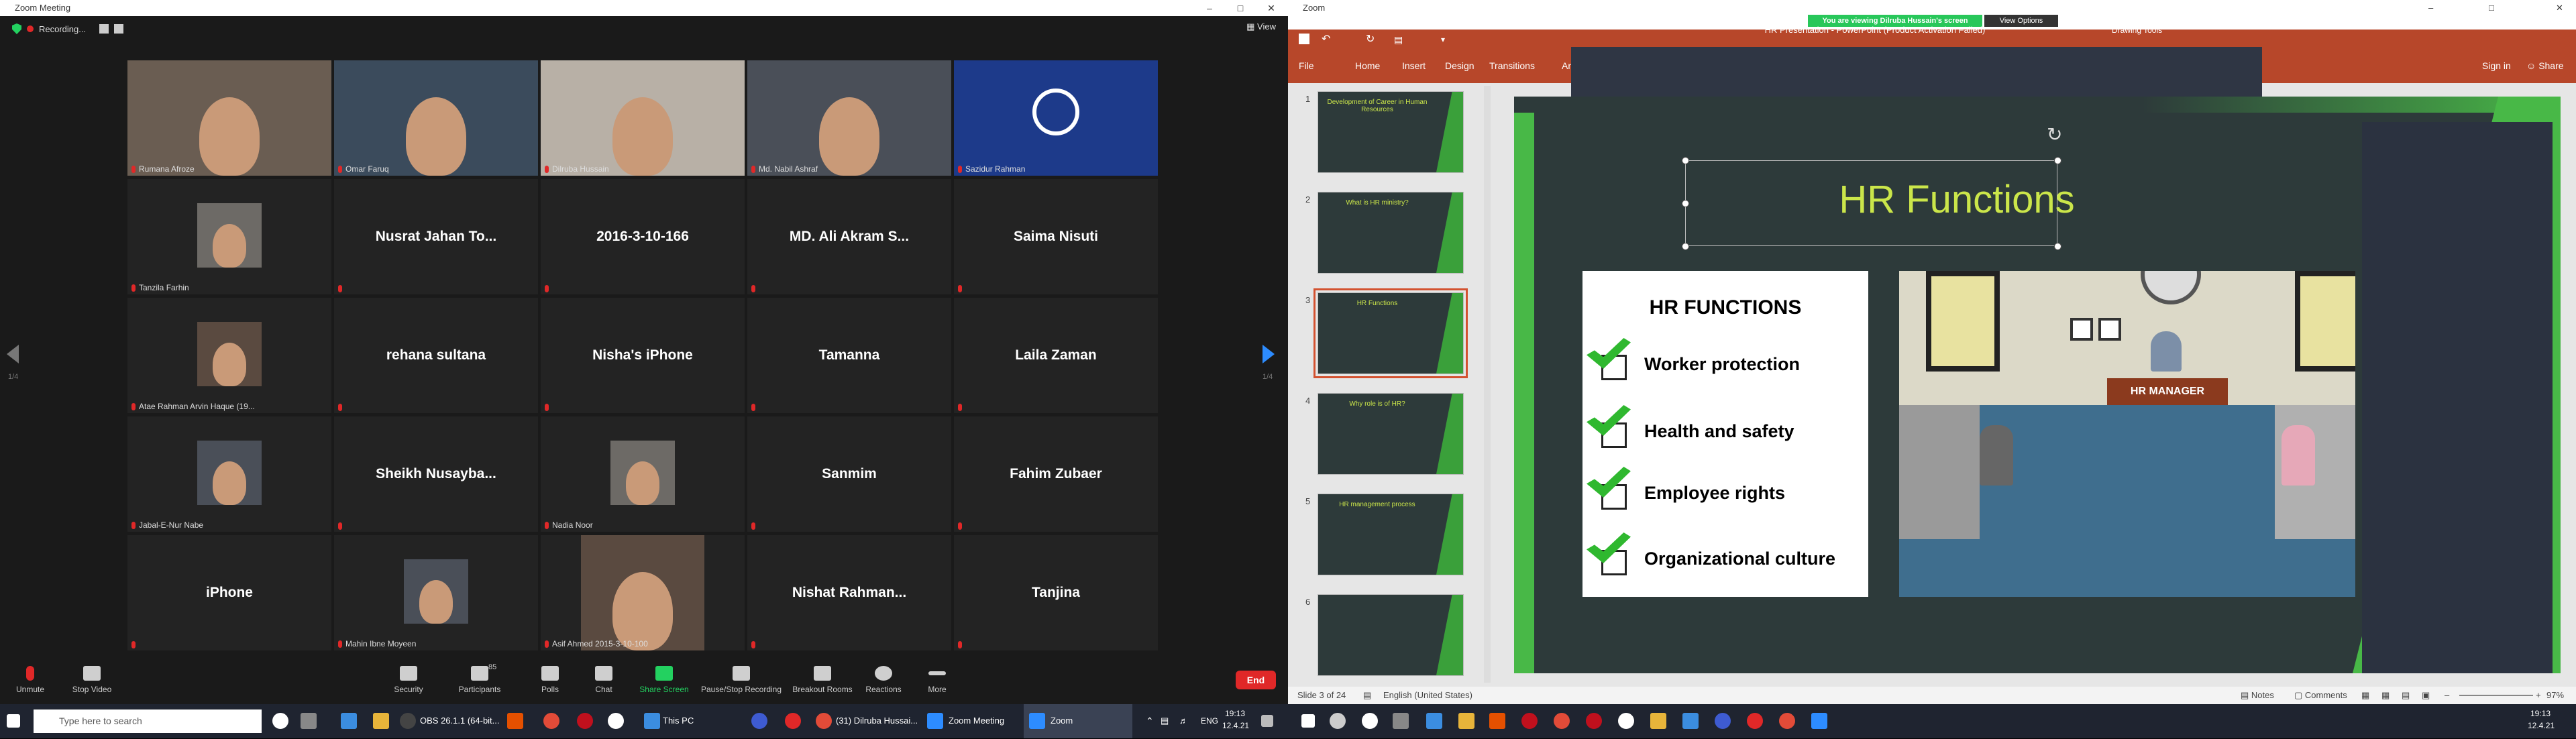 The width and height of the screenshot is (2576, 739). Describe the element at coordinates (148, 721) in the screenshot. I see `taskbar-search-input: Type here to search` at that location.